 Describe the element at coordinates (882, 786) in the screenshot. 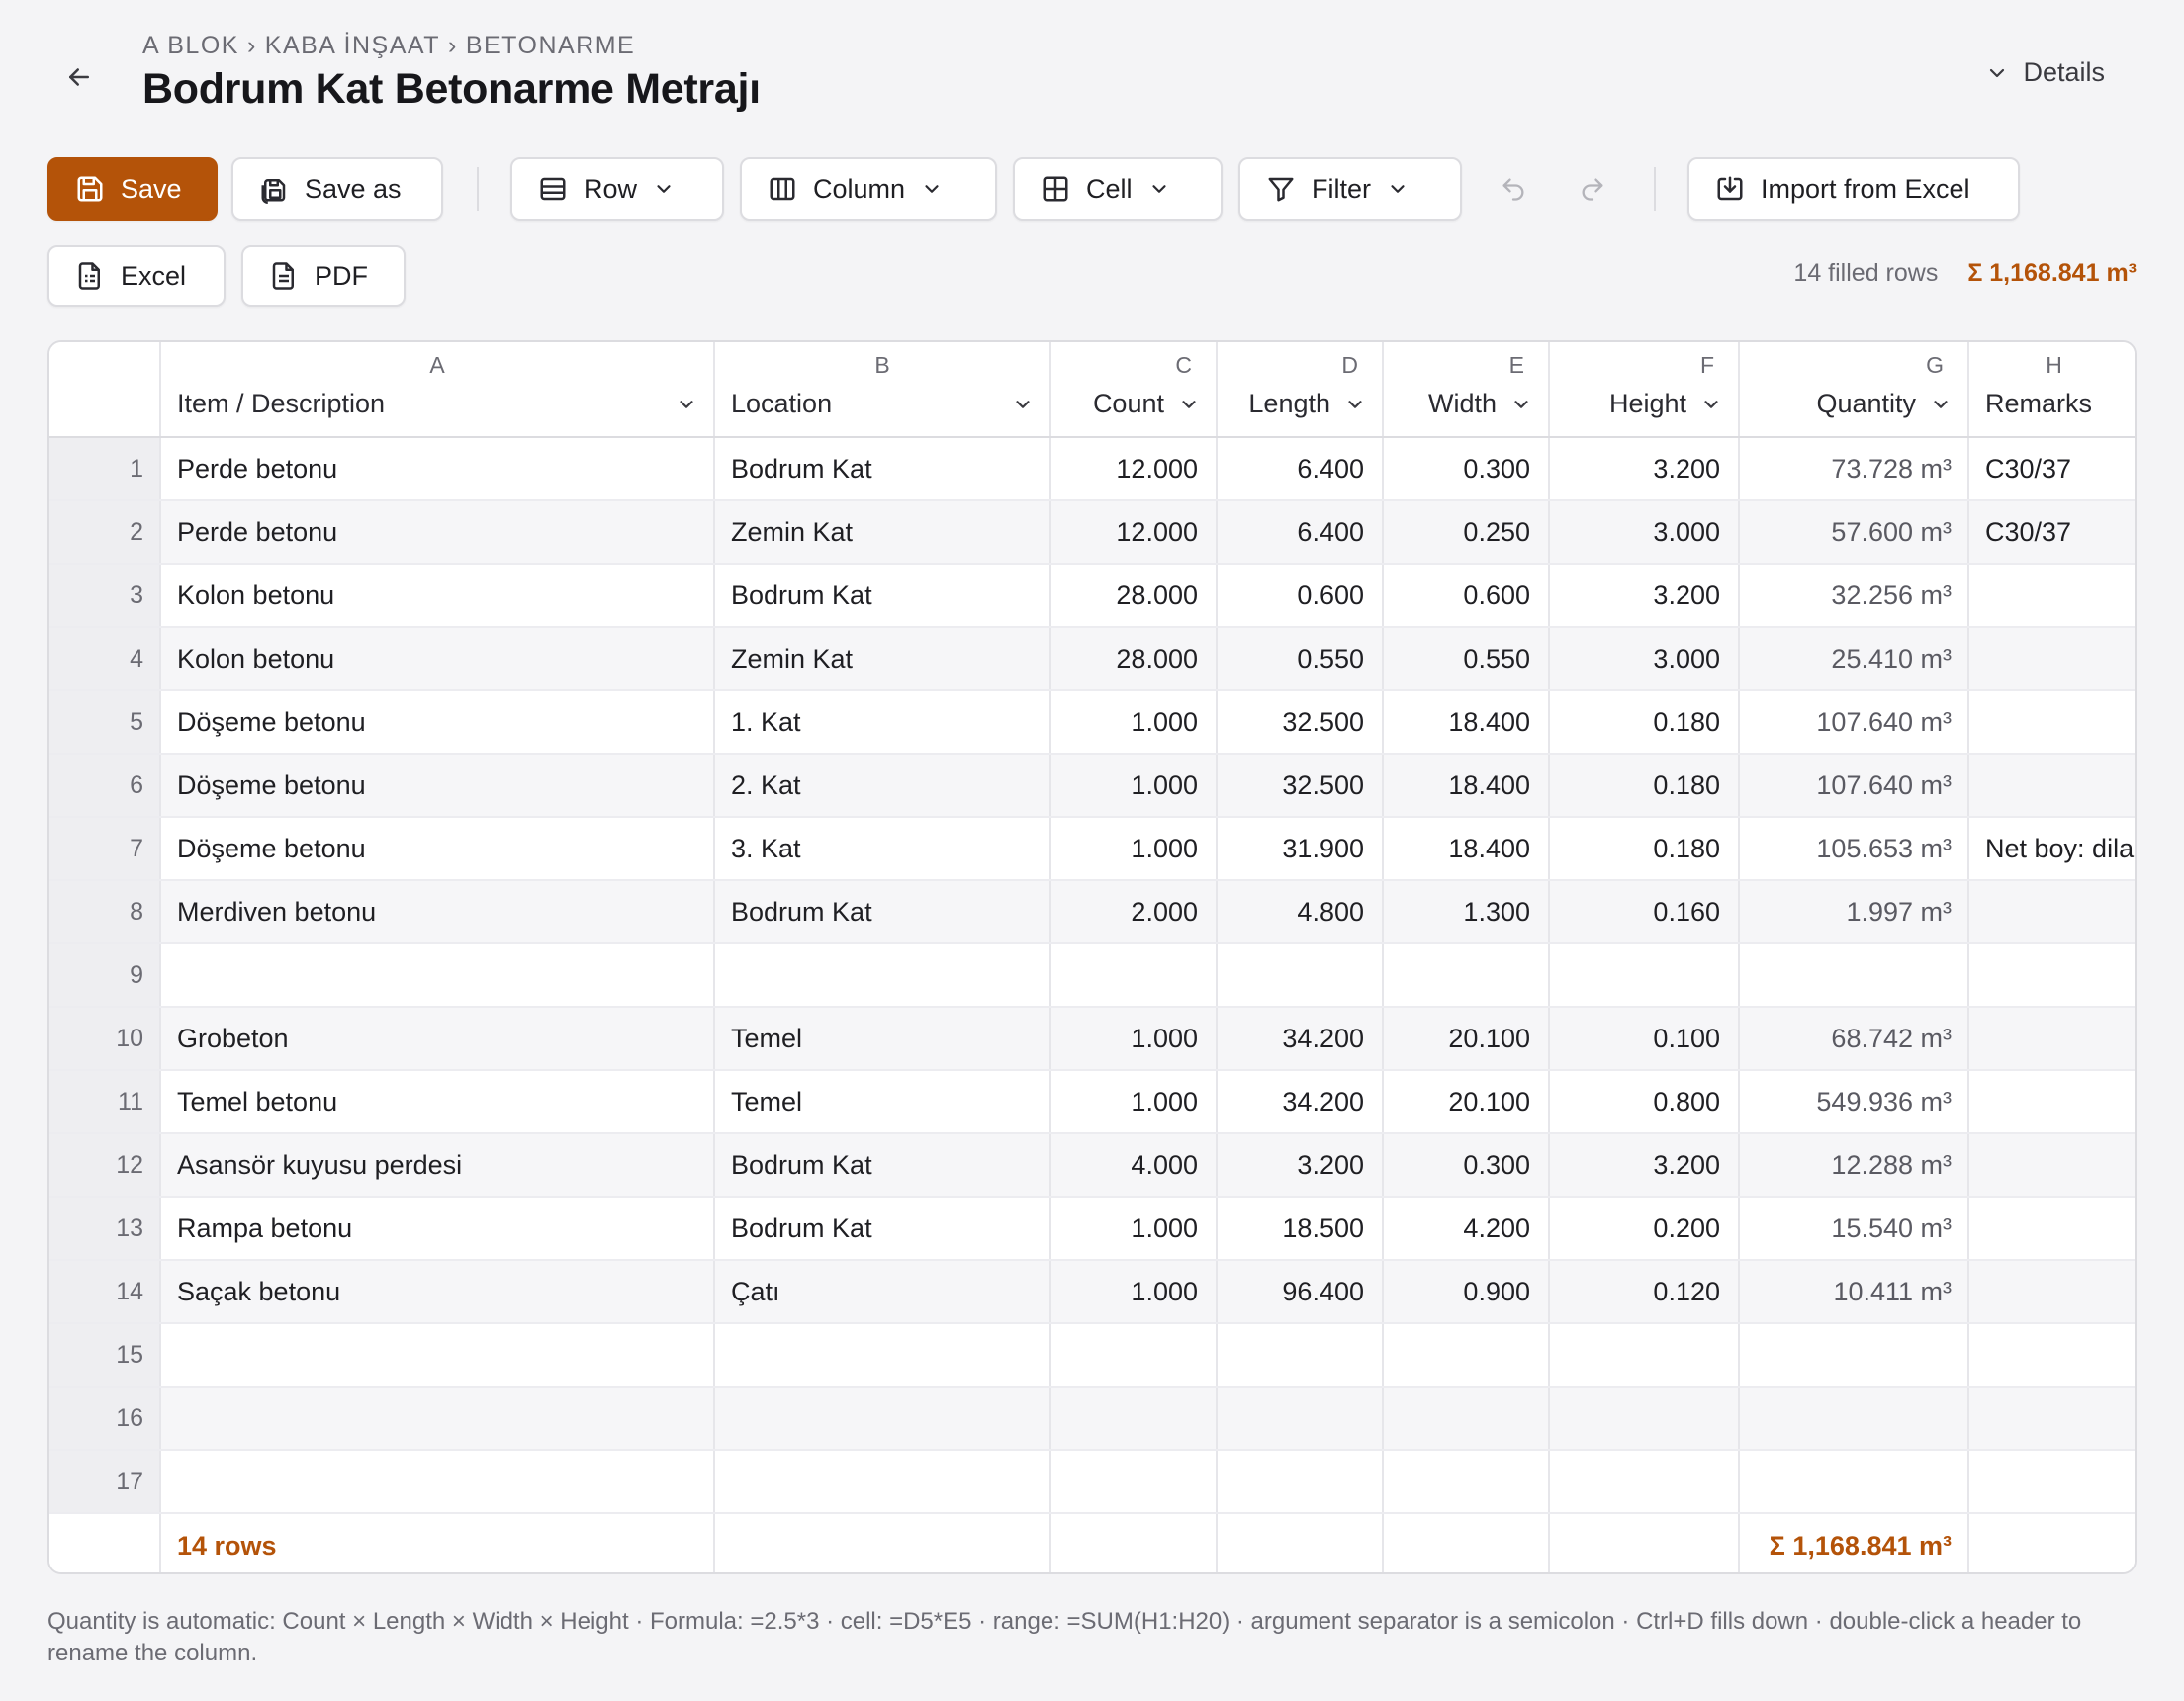

I see `cell-location: 2. Kat` at that location.